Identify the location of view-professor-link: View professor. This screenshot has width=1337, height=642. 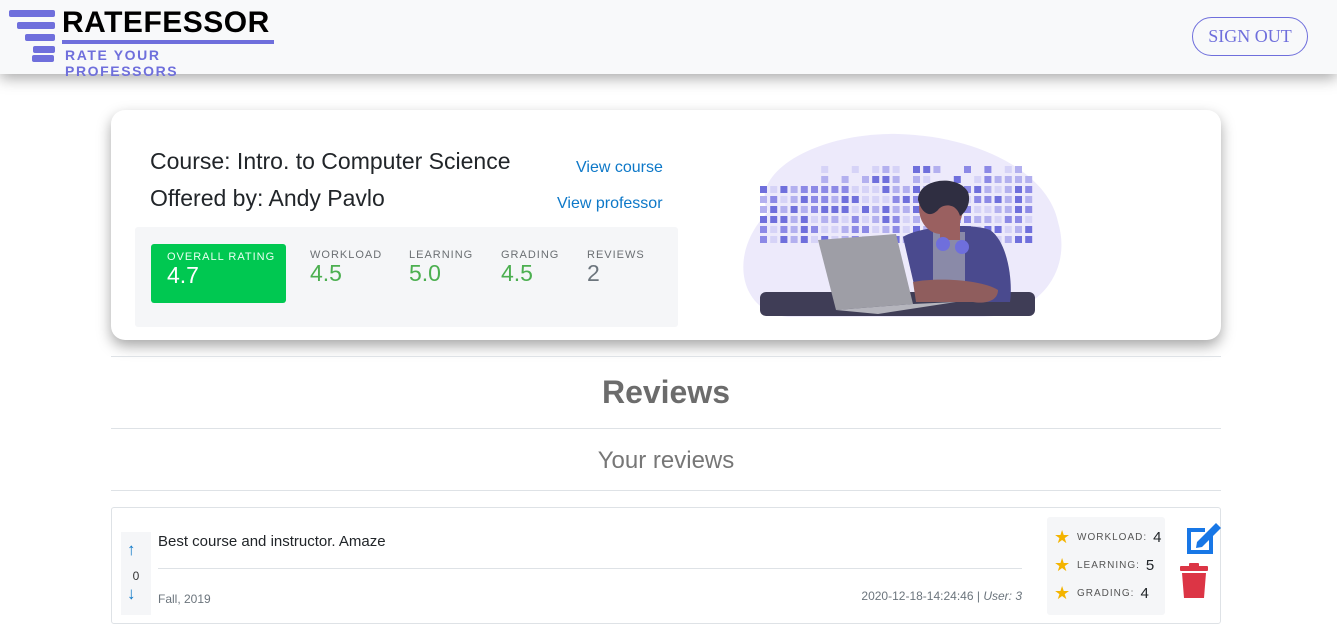
(610, 204).